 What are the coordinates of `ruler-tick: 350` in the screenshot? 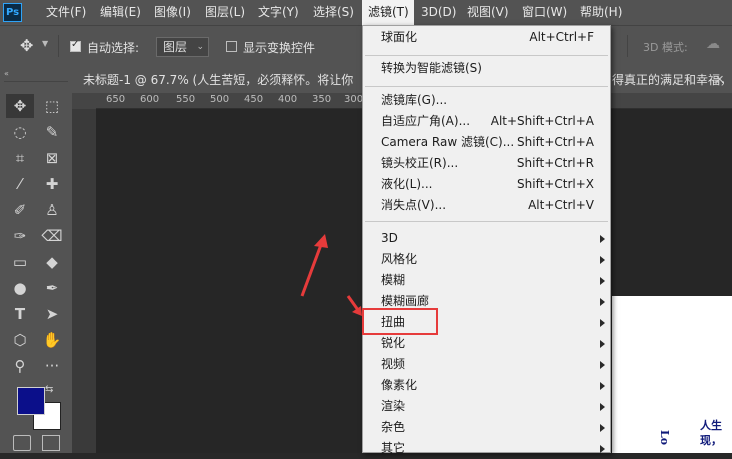 It's located at (322, 99).